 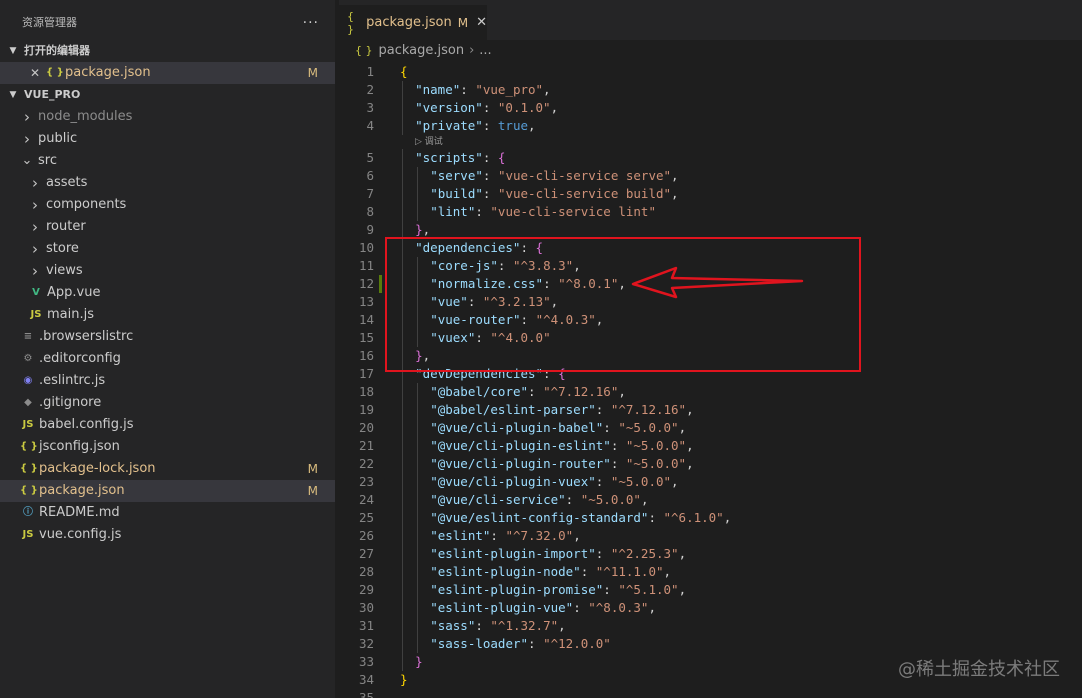 I want to click on tree-file: { } package-lock.json M, so click(x=167, y=469).